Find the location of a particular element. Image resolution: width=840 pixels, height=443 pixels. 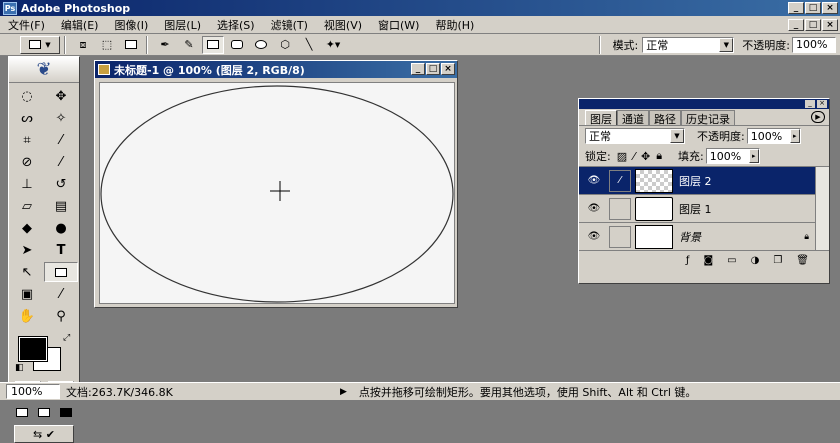

layers-panel-titlebar: _ × is located at coordinates (704, 104).